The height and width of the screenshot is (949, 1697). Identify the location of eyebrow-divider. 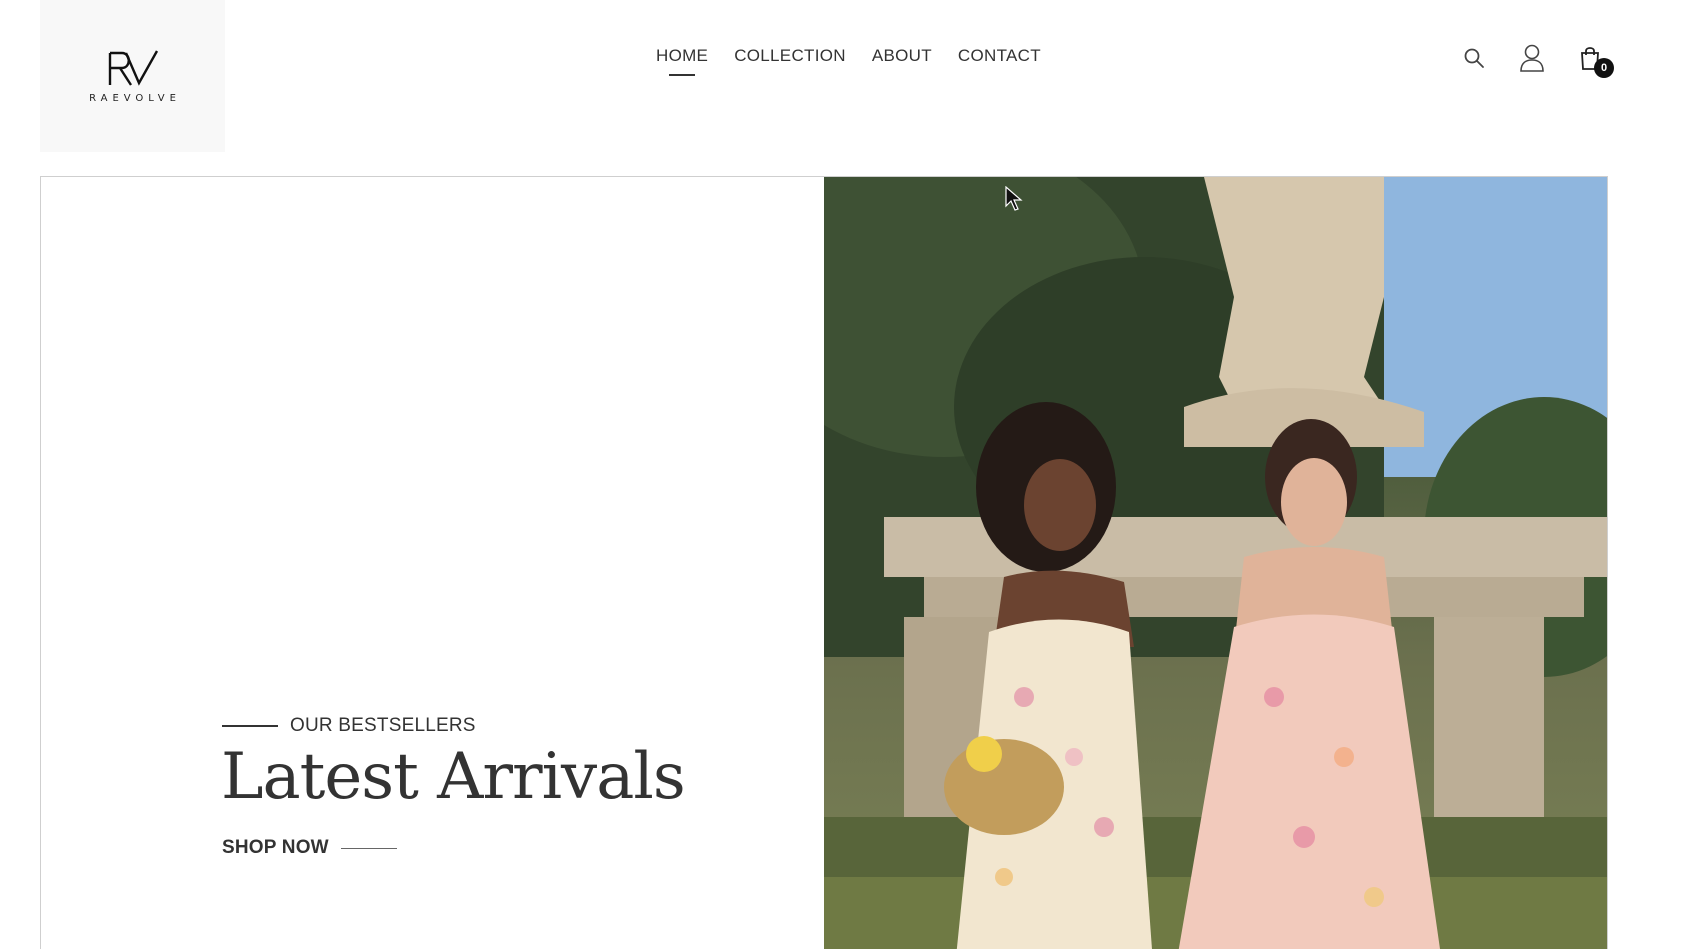
(250, 726).